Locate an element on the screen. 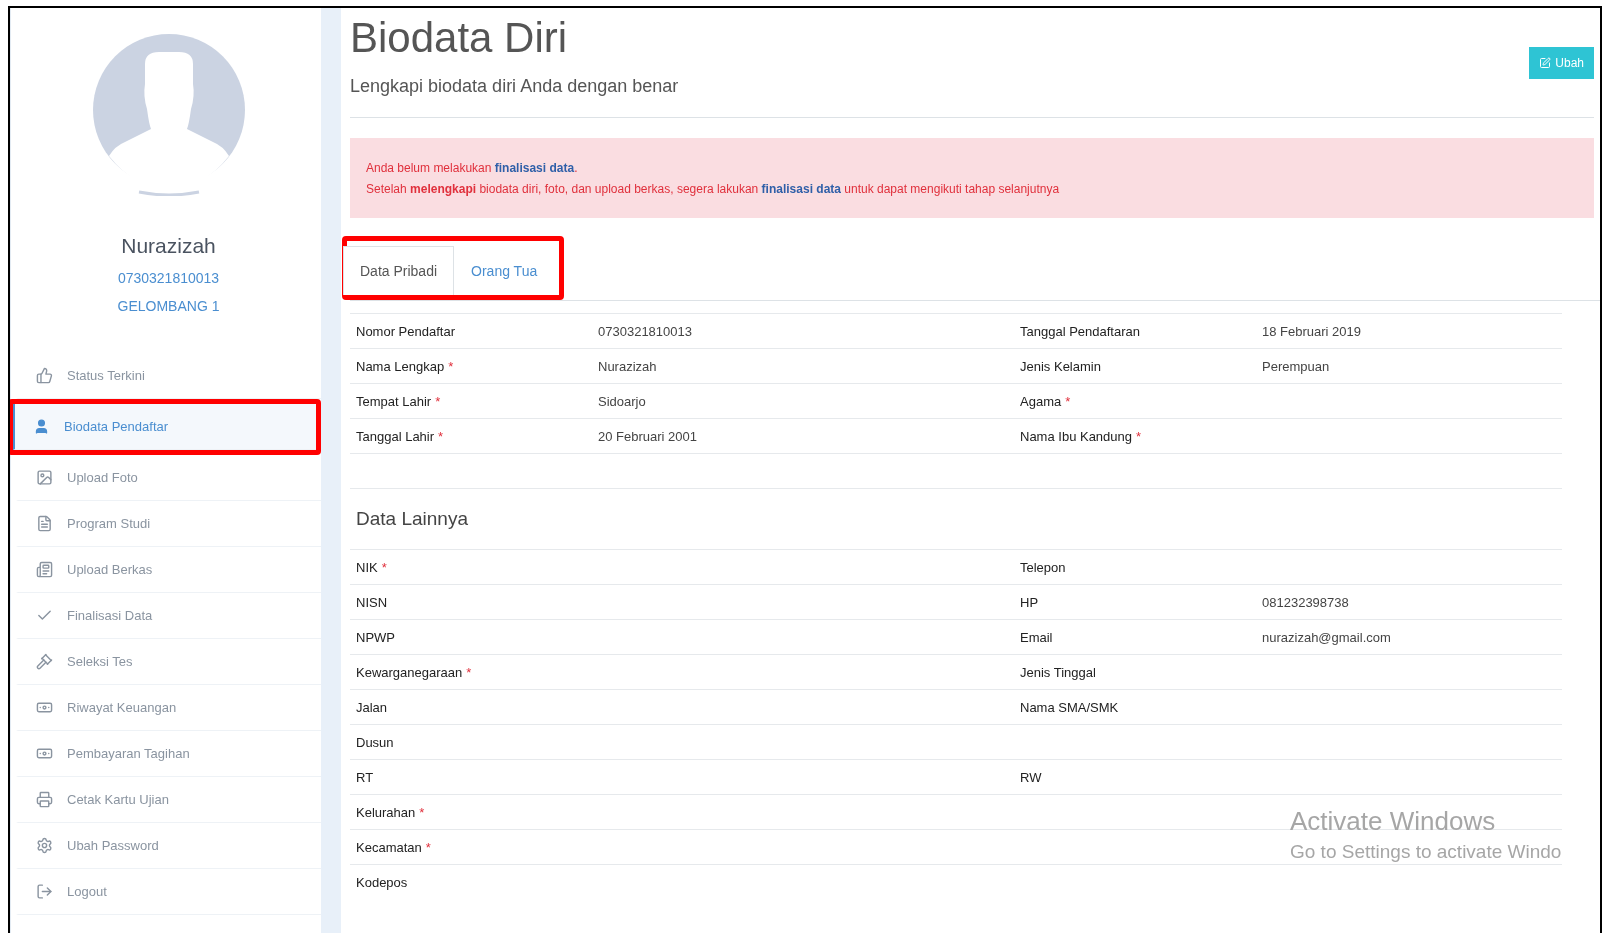 This screenshot has height=933, width=1602. field-value: 0730321810013 is located at coordinates (645, 331).